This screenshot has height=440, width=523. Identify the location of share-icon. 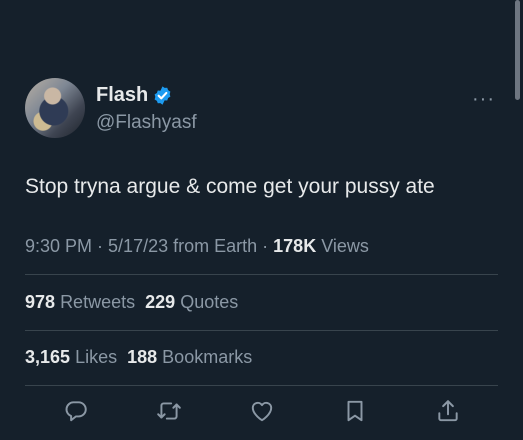
(448, 411).